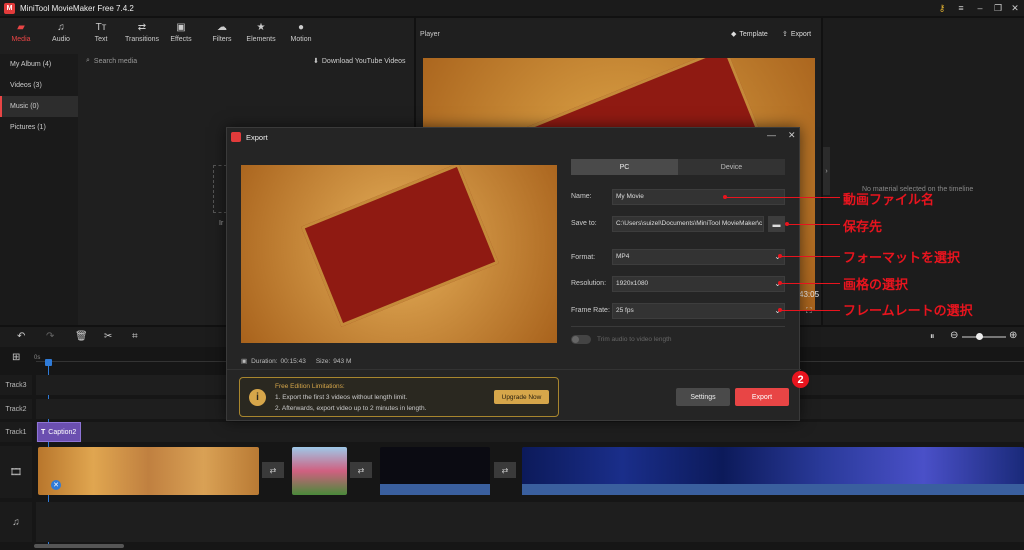  Describe the element at coordinates (16, 409) in the screenshot. I see `track2-header: Track2` at that location.